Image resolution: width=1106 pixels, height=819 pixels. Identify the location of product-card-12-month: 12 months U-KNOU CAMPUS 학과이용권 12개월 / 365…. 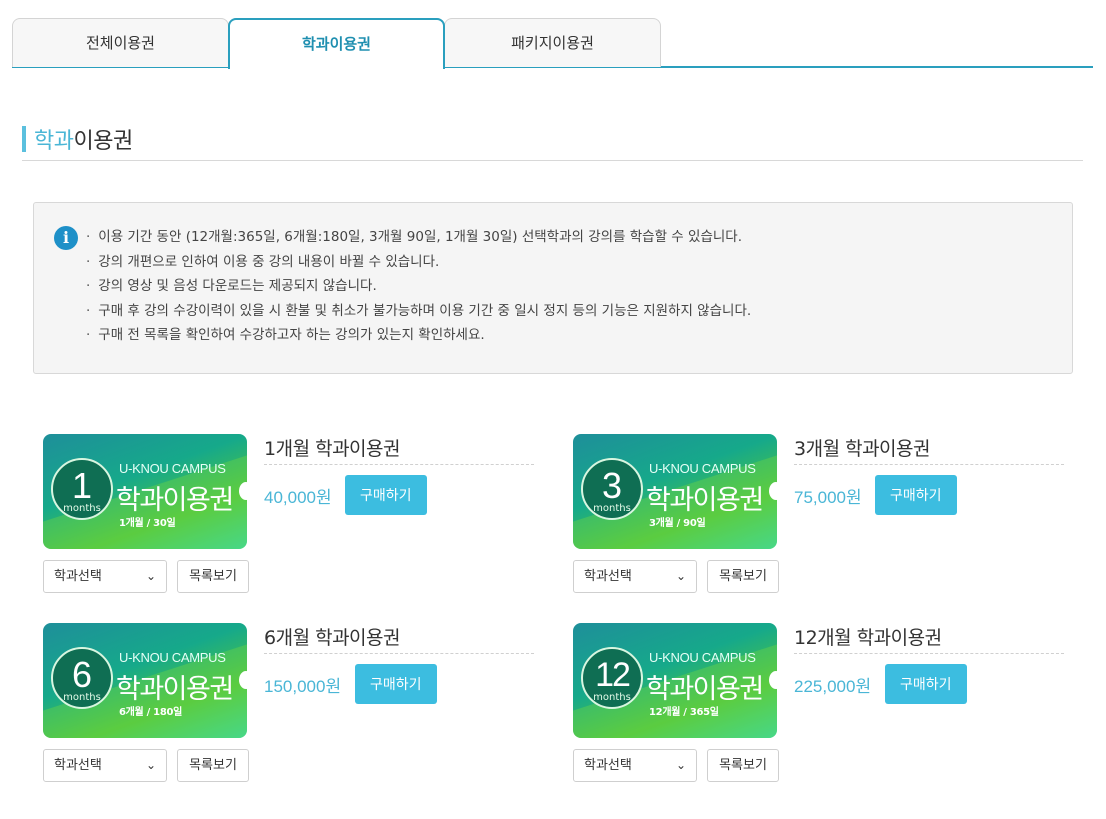
(833, 708).